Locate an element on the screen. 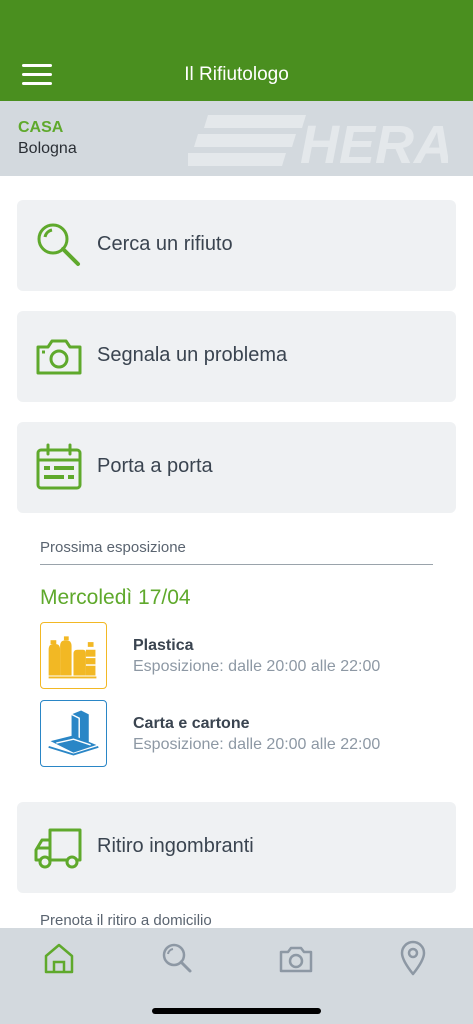 This screenshot has width=473, height=1024. report-problem-card: Segnala un problema is located at coordinates (236, 356).